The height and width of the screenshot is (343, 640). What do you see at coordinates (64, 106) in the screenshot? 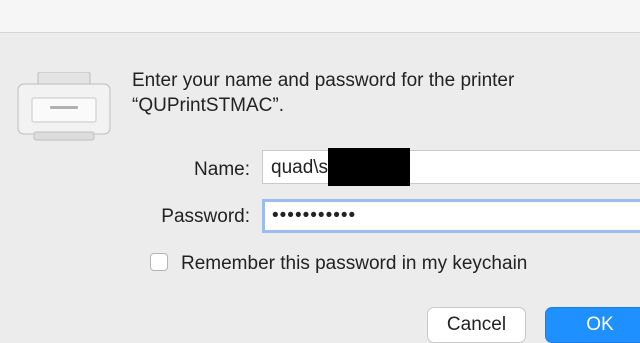
I see `printer-icon` at bounding box center [64, 106].